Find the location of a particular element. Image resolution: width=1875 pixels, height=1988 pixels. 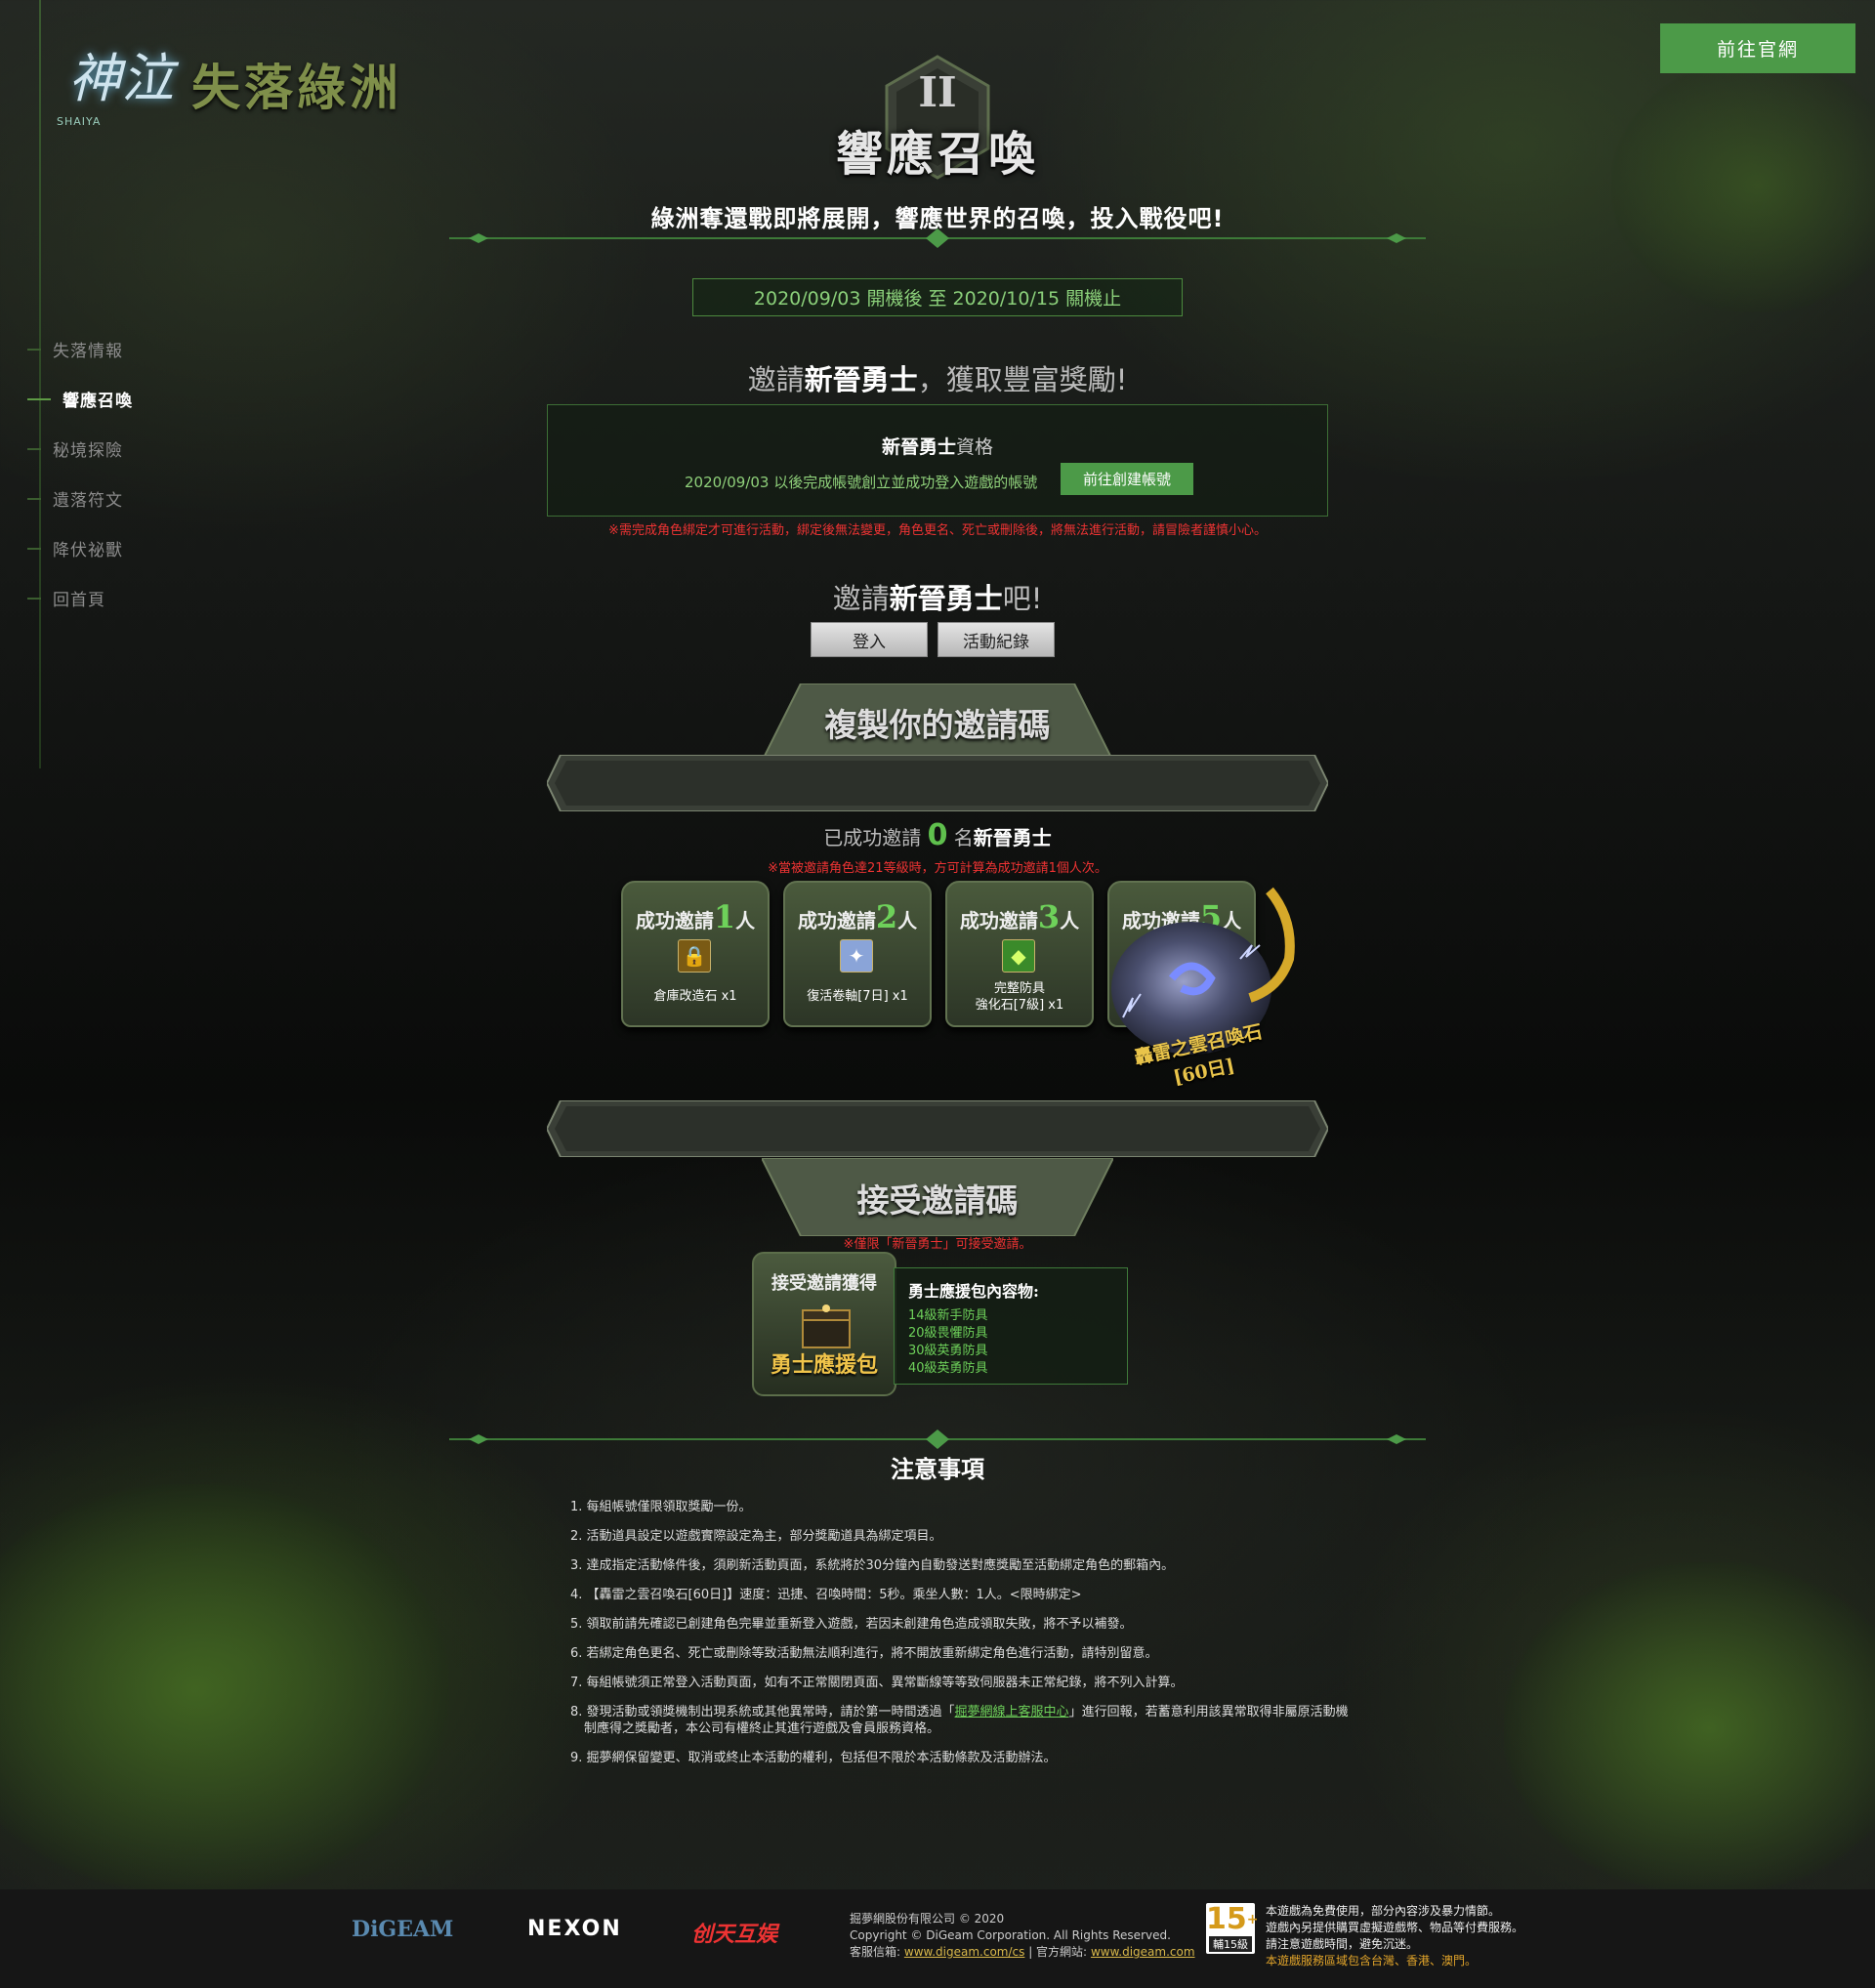

nav-item-explore: 秘境探險 is located at coordinates (80, 449).